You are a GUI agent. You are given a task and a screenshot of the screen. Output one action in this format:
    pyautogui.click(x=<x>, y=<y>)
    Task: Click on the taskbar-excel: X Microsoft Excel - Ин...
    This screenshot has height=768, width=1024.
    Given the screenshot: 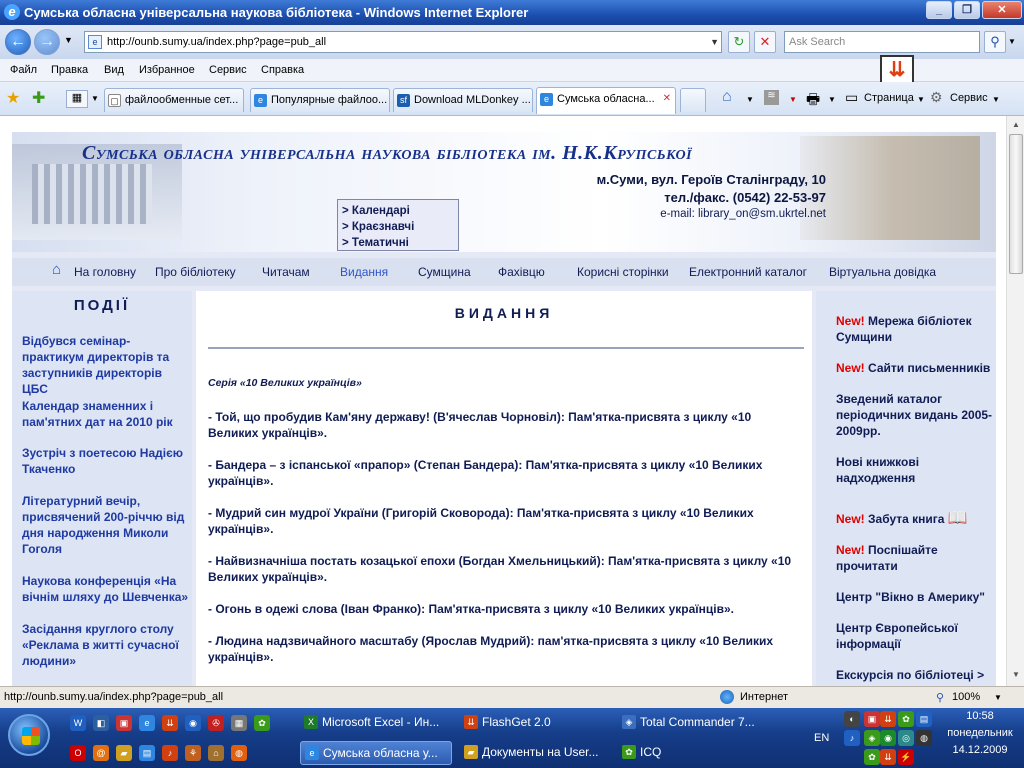 What is the action you would take?
    pyautogui.click(x=377, y=723)
    